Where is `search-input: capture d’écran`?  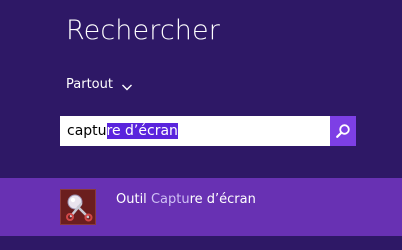
search-input: capture d’écran is located at coordinates (122, 131).